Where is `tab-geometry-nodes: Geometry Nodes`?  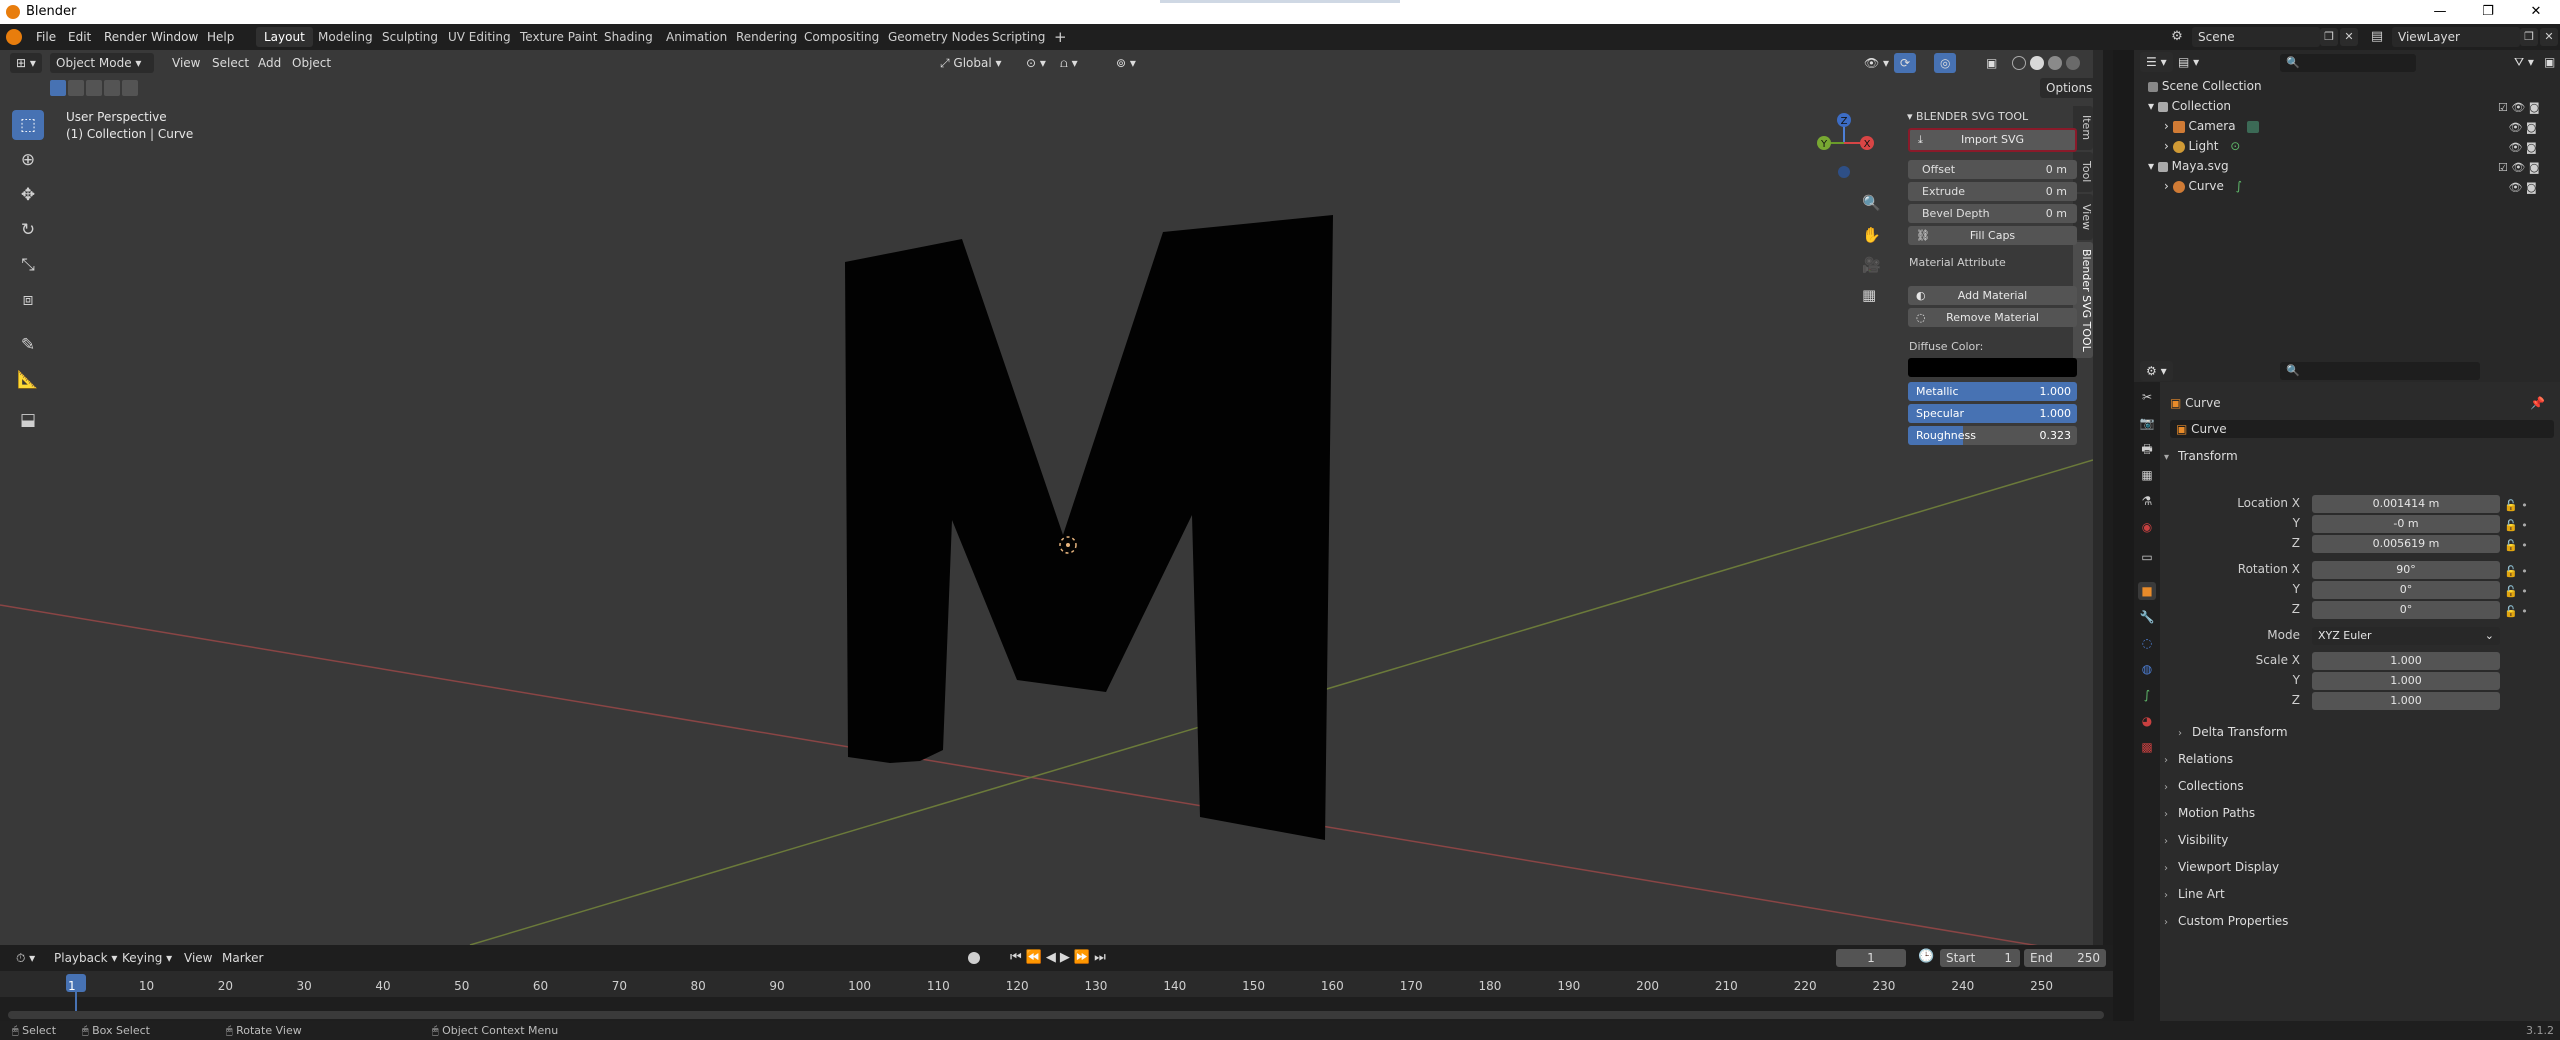
tab-geometry-nodes: Geometry Nodes is located at coordinates (938, 37).